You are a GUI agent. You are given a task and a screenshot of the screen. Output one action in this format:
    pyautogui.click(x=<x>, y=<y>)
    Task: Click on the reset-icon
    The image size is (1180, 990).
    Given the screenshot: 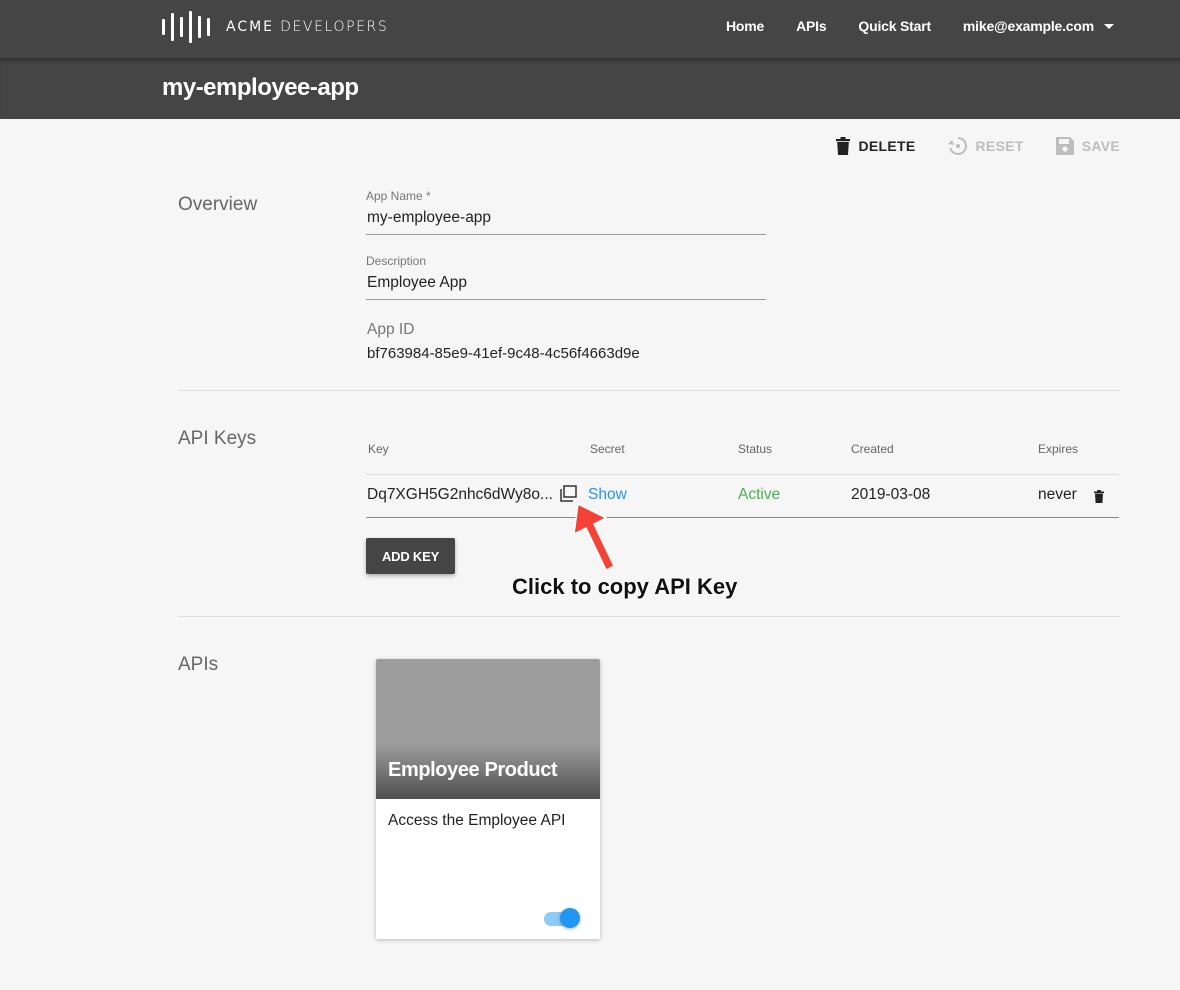 What is the action you would take?
    pyautogui.click(x=957, y=145)
    